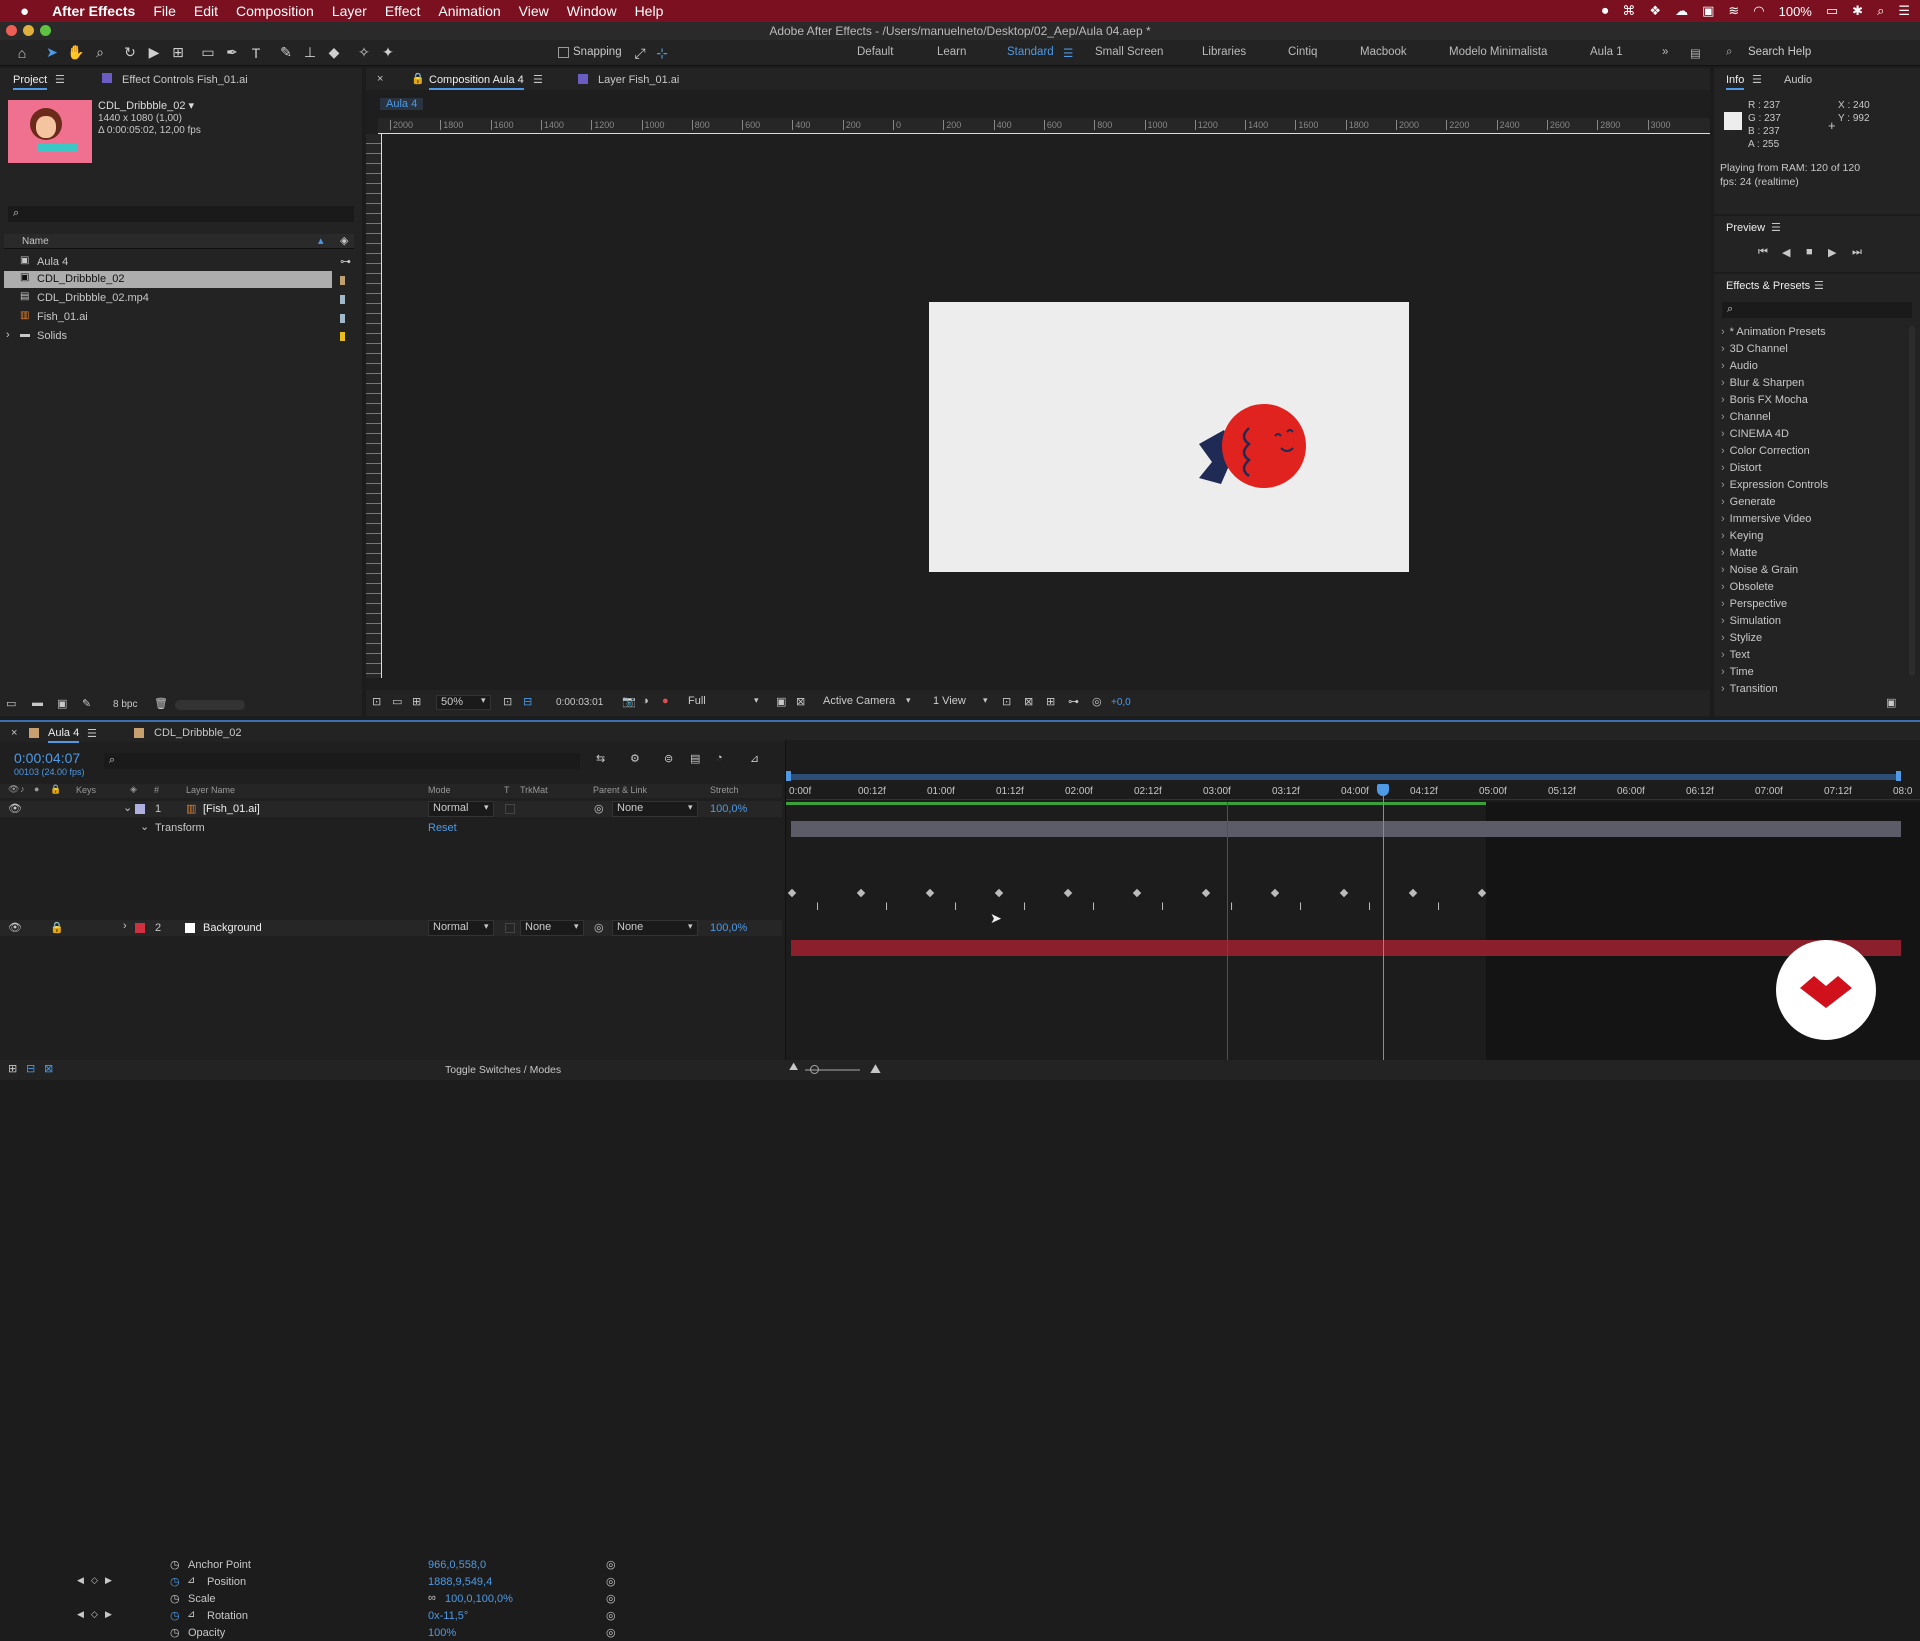 This screenshot has width=1920, height=1641. What do you see at coordinates (1748, 502) in the screenshot?
I see `effects-category: Generate` at bounding box center [1748, 502].